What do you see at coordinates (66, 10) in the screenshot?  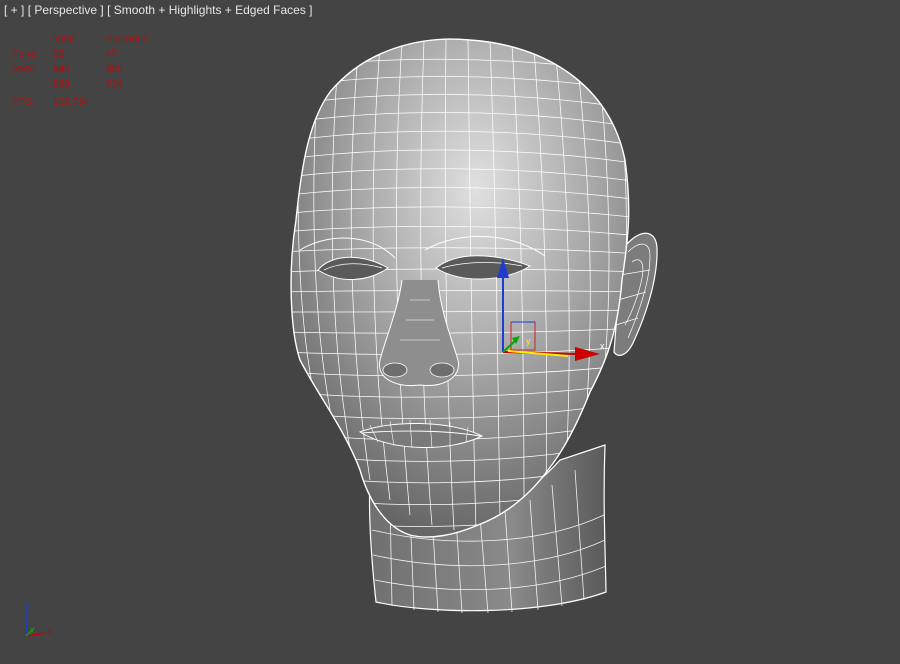 I see `viewport-menu-perspective: [ Perspective ]` at bounding box center [66, 10].